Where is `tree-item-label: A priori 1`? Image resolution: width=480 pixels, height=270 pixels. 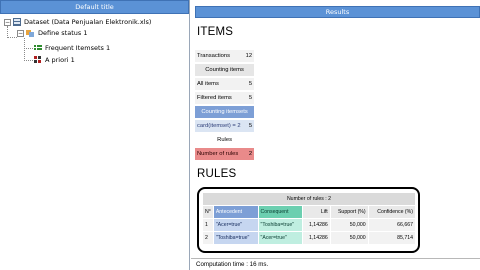 tree-item-label: A priori 1 is located at coordinates (60, 60).